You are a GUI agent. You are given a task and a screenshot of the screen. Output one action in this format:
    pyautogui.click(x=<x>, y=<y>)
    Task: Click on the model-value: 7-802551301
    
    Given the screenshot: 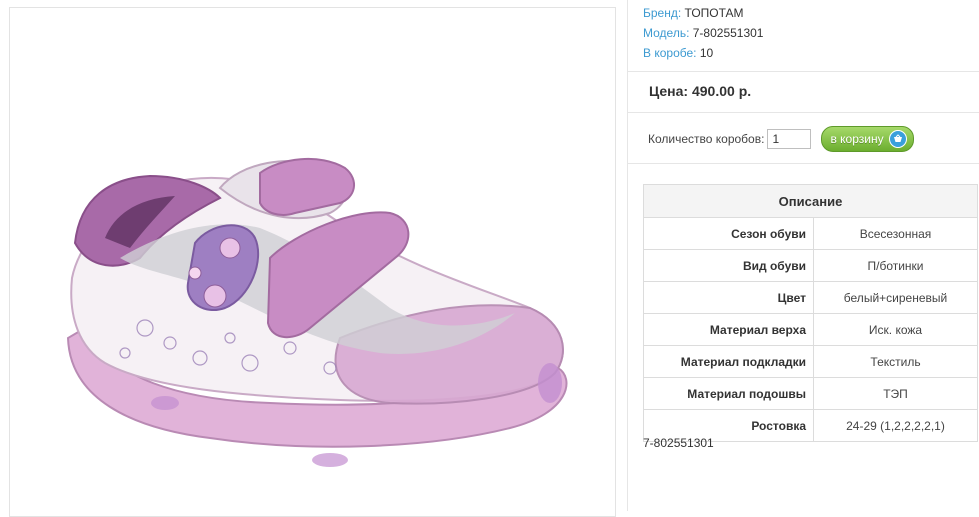 What is the action you would take?
    pyautogui.click(x=728, y=33)
    